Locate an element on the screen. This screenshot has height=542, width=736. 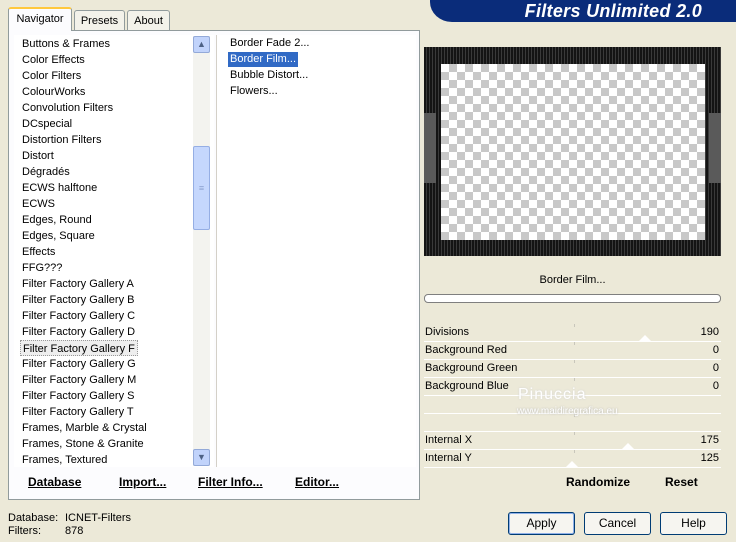
apply-button: Apply is located at coordinates (541, 523).